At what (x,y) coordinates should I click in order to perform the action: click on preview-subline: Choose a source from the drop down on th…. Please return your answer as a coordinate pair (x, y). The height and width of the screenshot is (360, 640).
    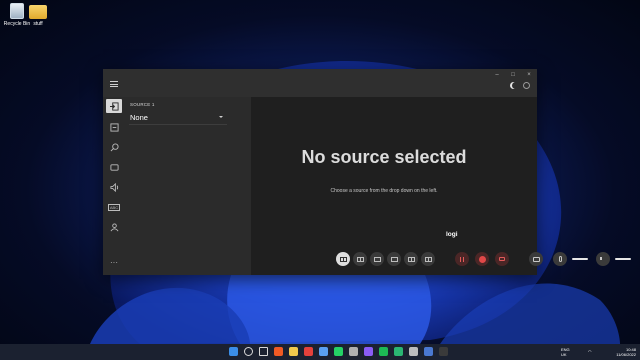
    Looking at the image, I should click on (384, 191).